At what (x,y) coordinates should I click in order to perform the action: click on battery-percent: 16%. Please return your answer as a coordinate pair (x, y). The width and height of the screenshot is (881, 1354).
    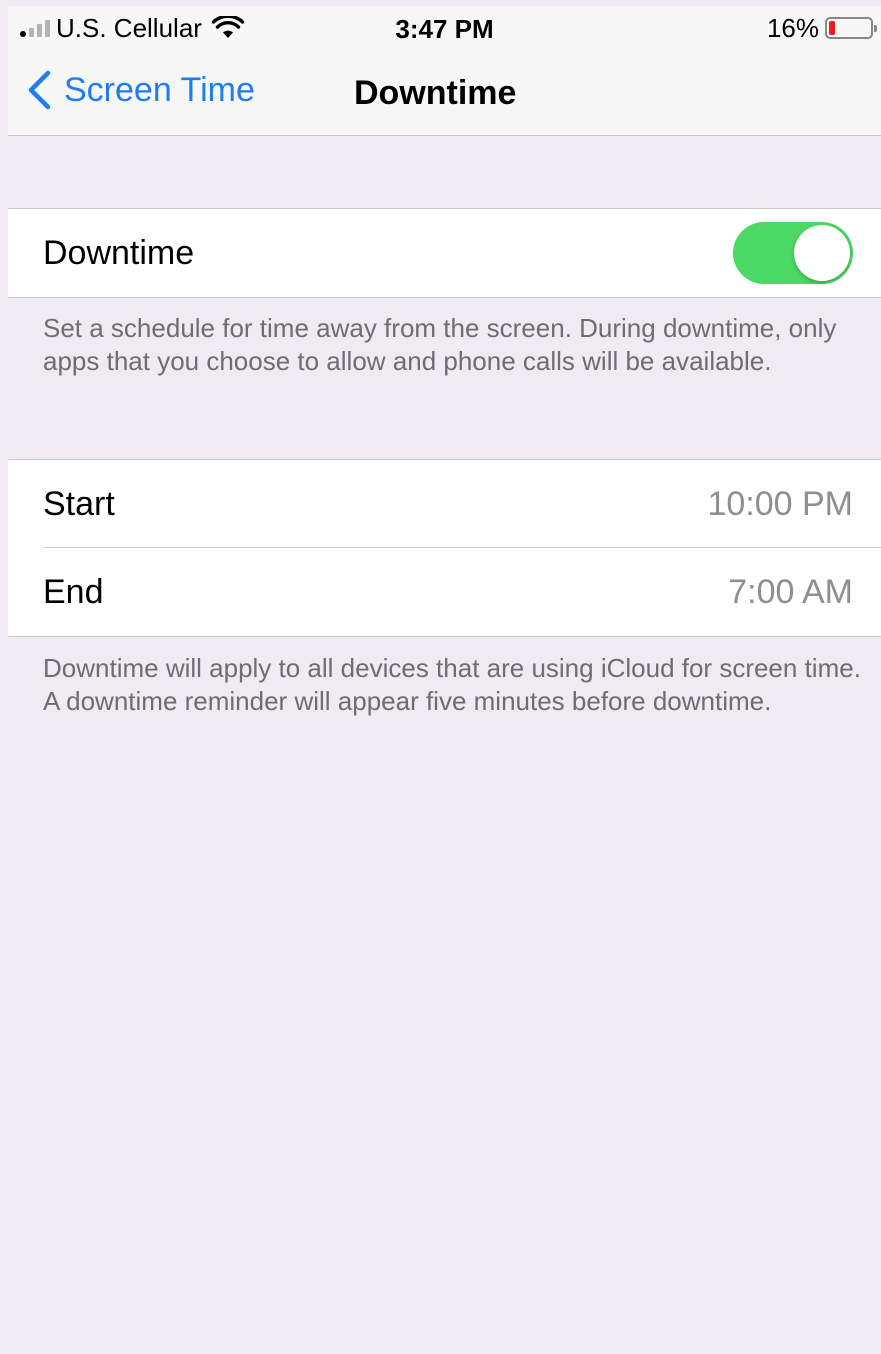
    Looking at the image, I should click on (792, 27).